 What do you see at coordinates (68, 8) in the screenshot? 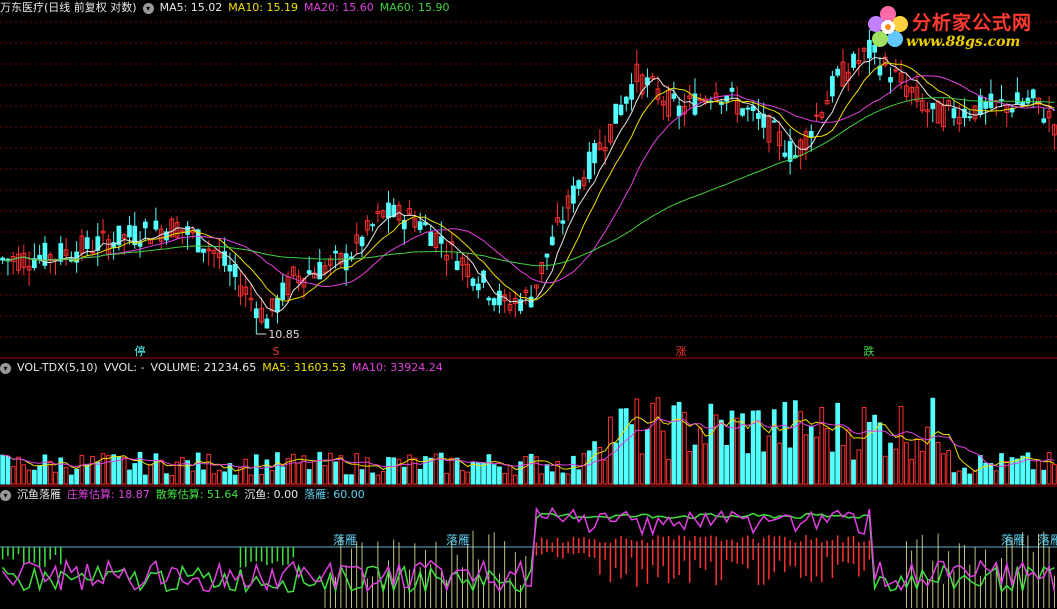
I see `stock-title: 万东医疗(日线 前复权 对数)` at bounding box center [68, 8].